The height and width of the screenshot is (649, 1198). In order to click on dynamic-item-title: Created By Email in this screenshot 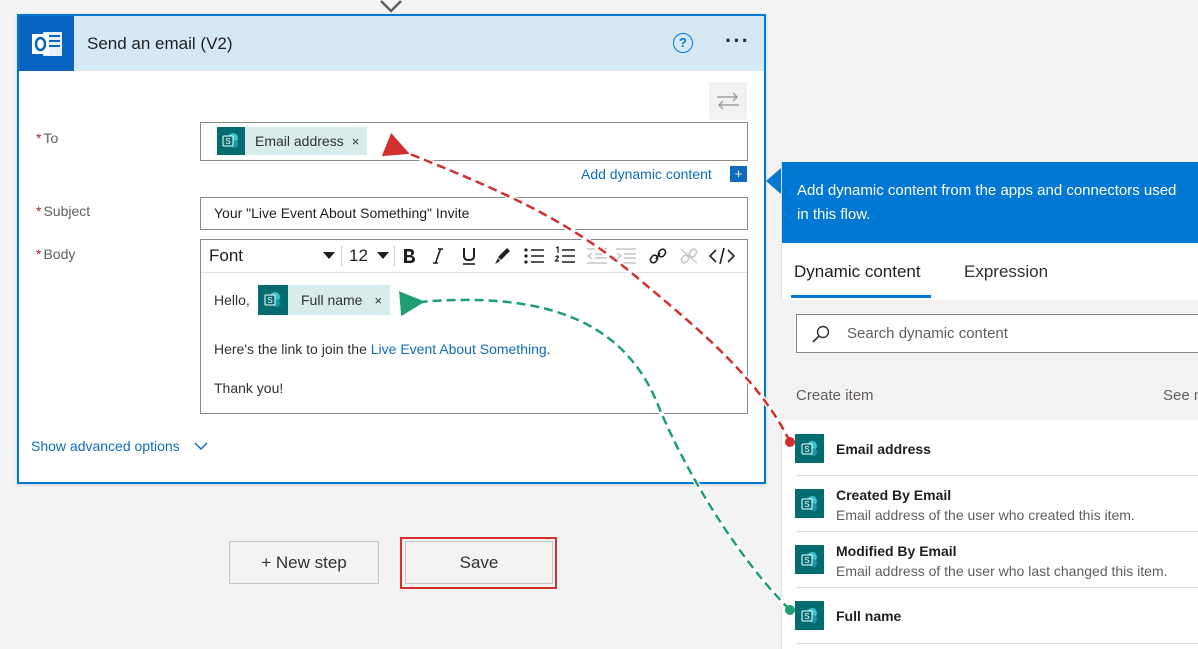, I will do `click(894, 495)`.